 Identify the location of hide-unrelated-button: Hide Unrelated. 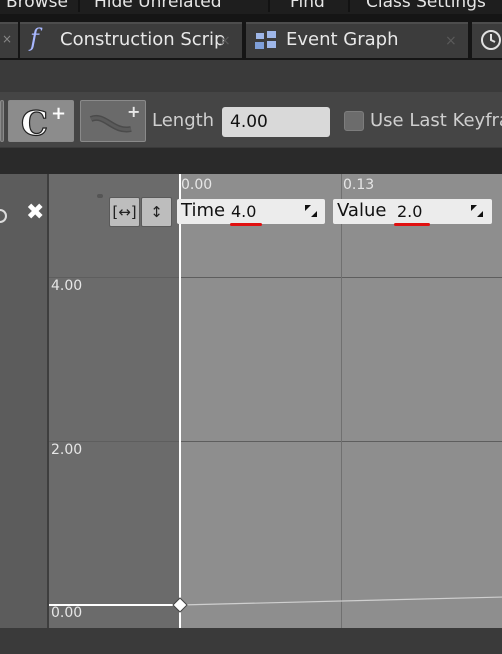
(158, 6).